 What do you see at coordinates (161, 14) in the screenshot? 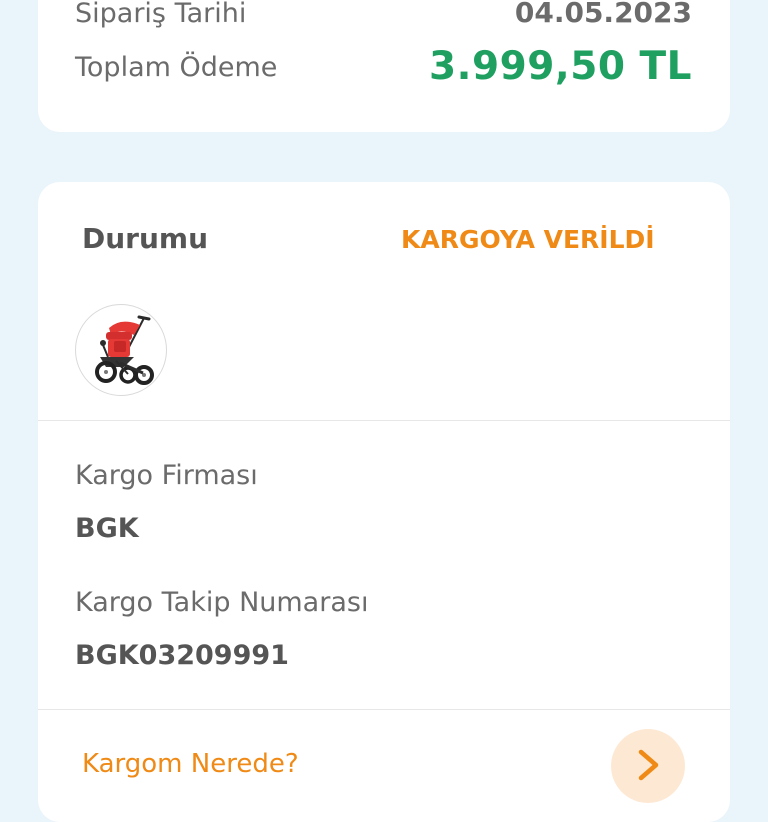
I see `order-date-label: Sipariş Tarihi` at bounding box center [161, 14].